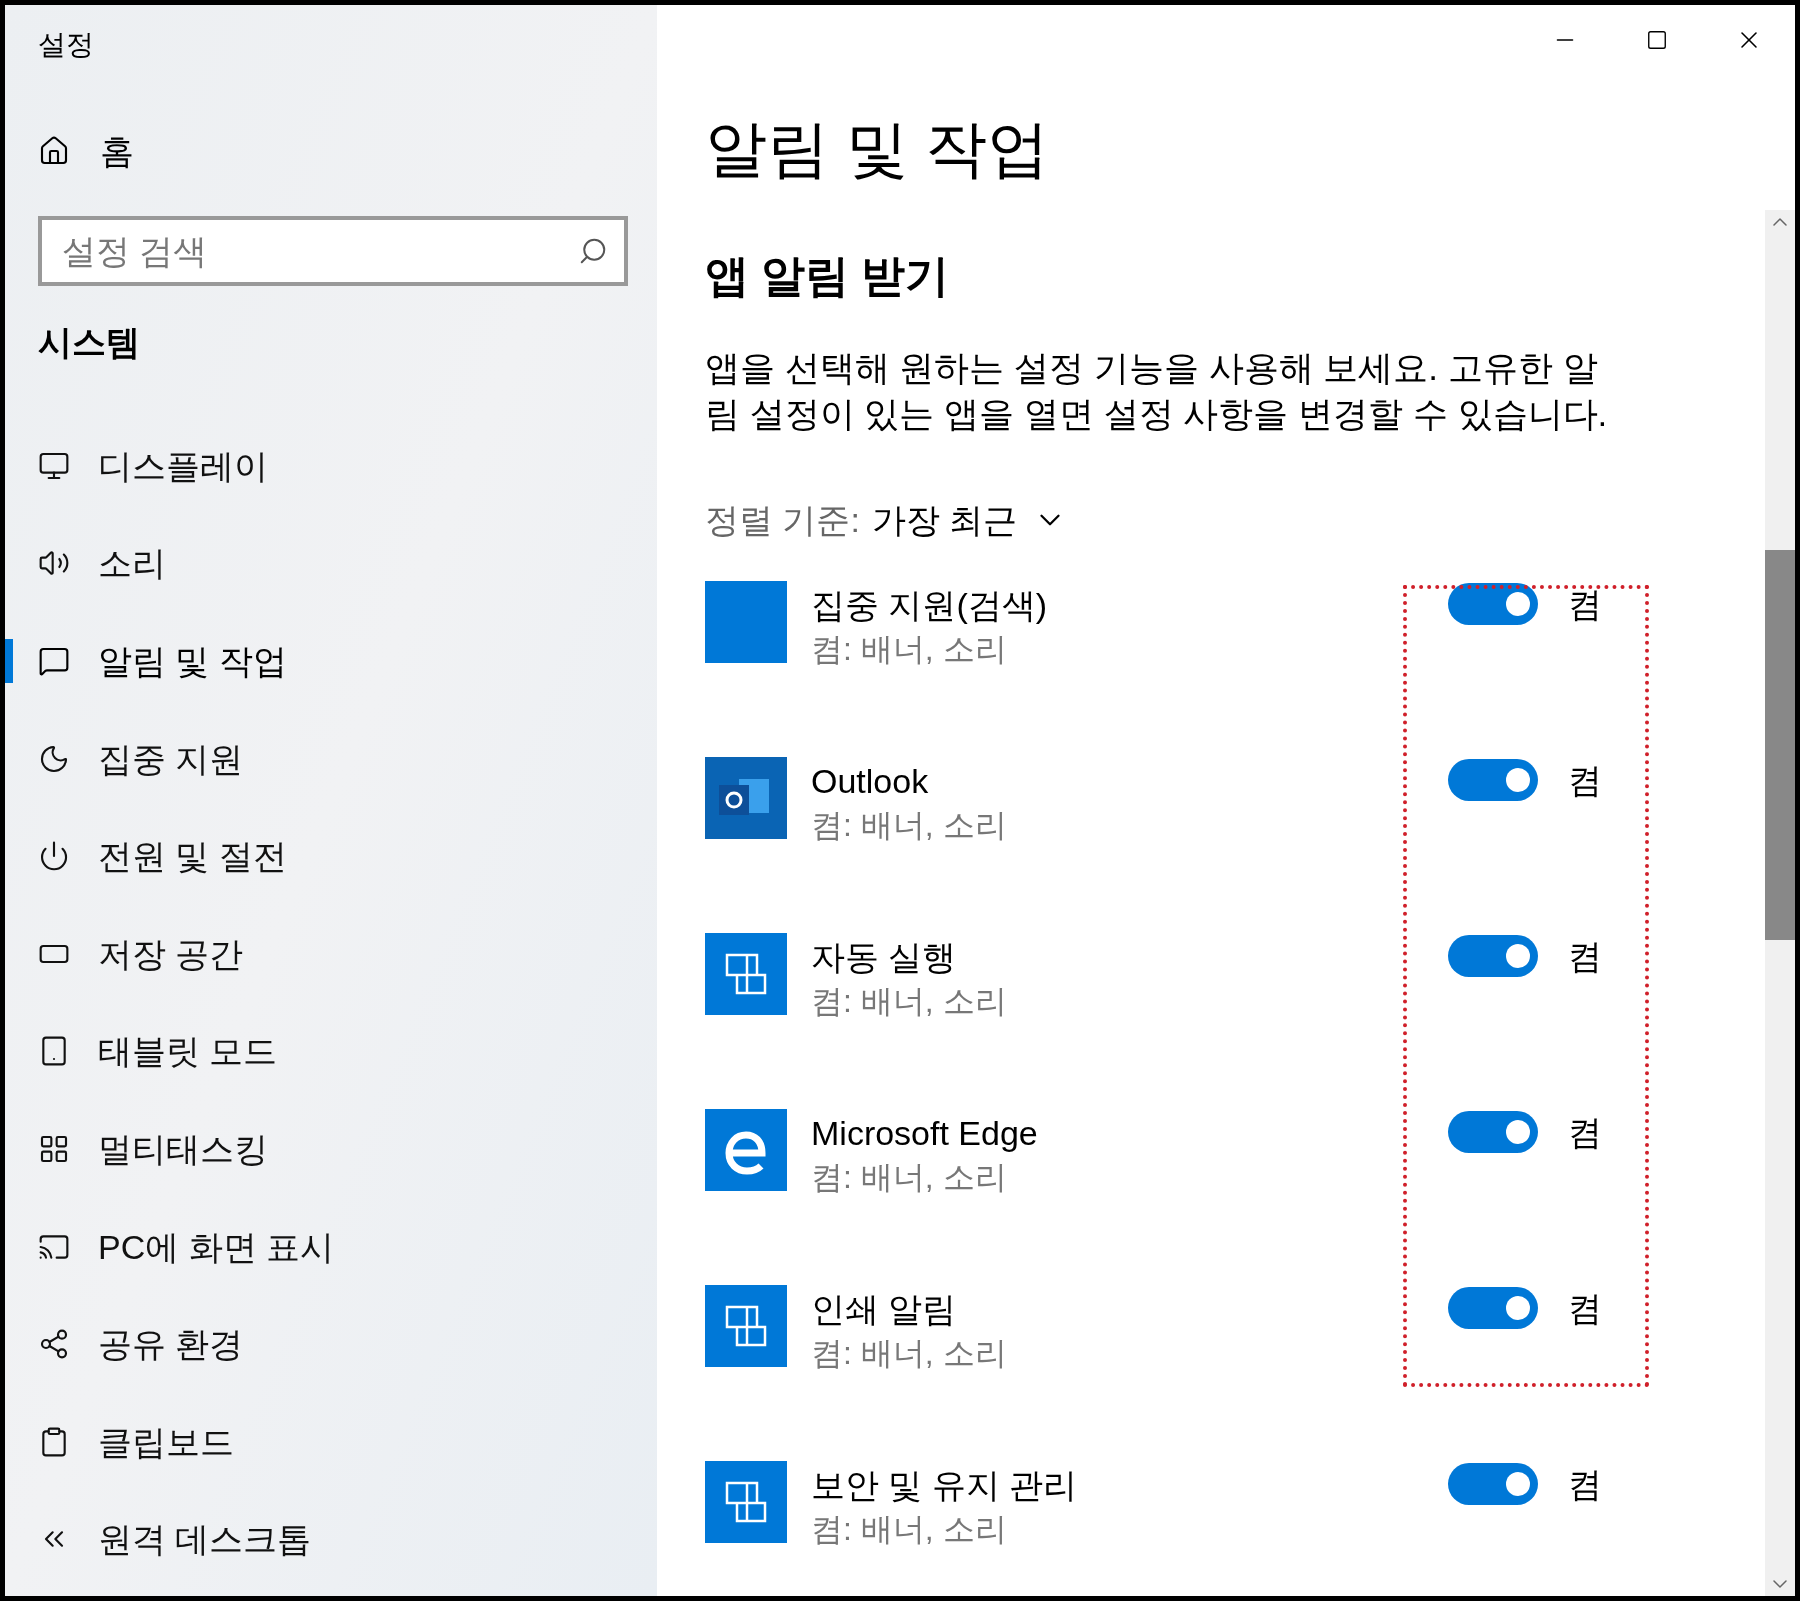 This screenshot has height=1601, width=1800. Describe the element at coordinates (86, 151) in the screenshot. I see `home-link: 홈` at that location.